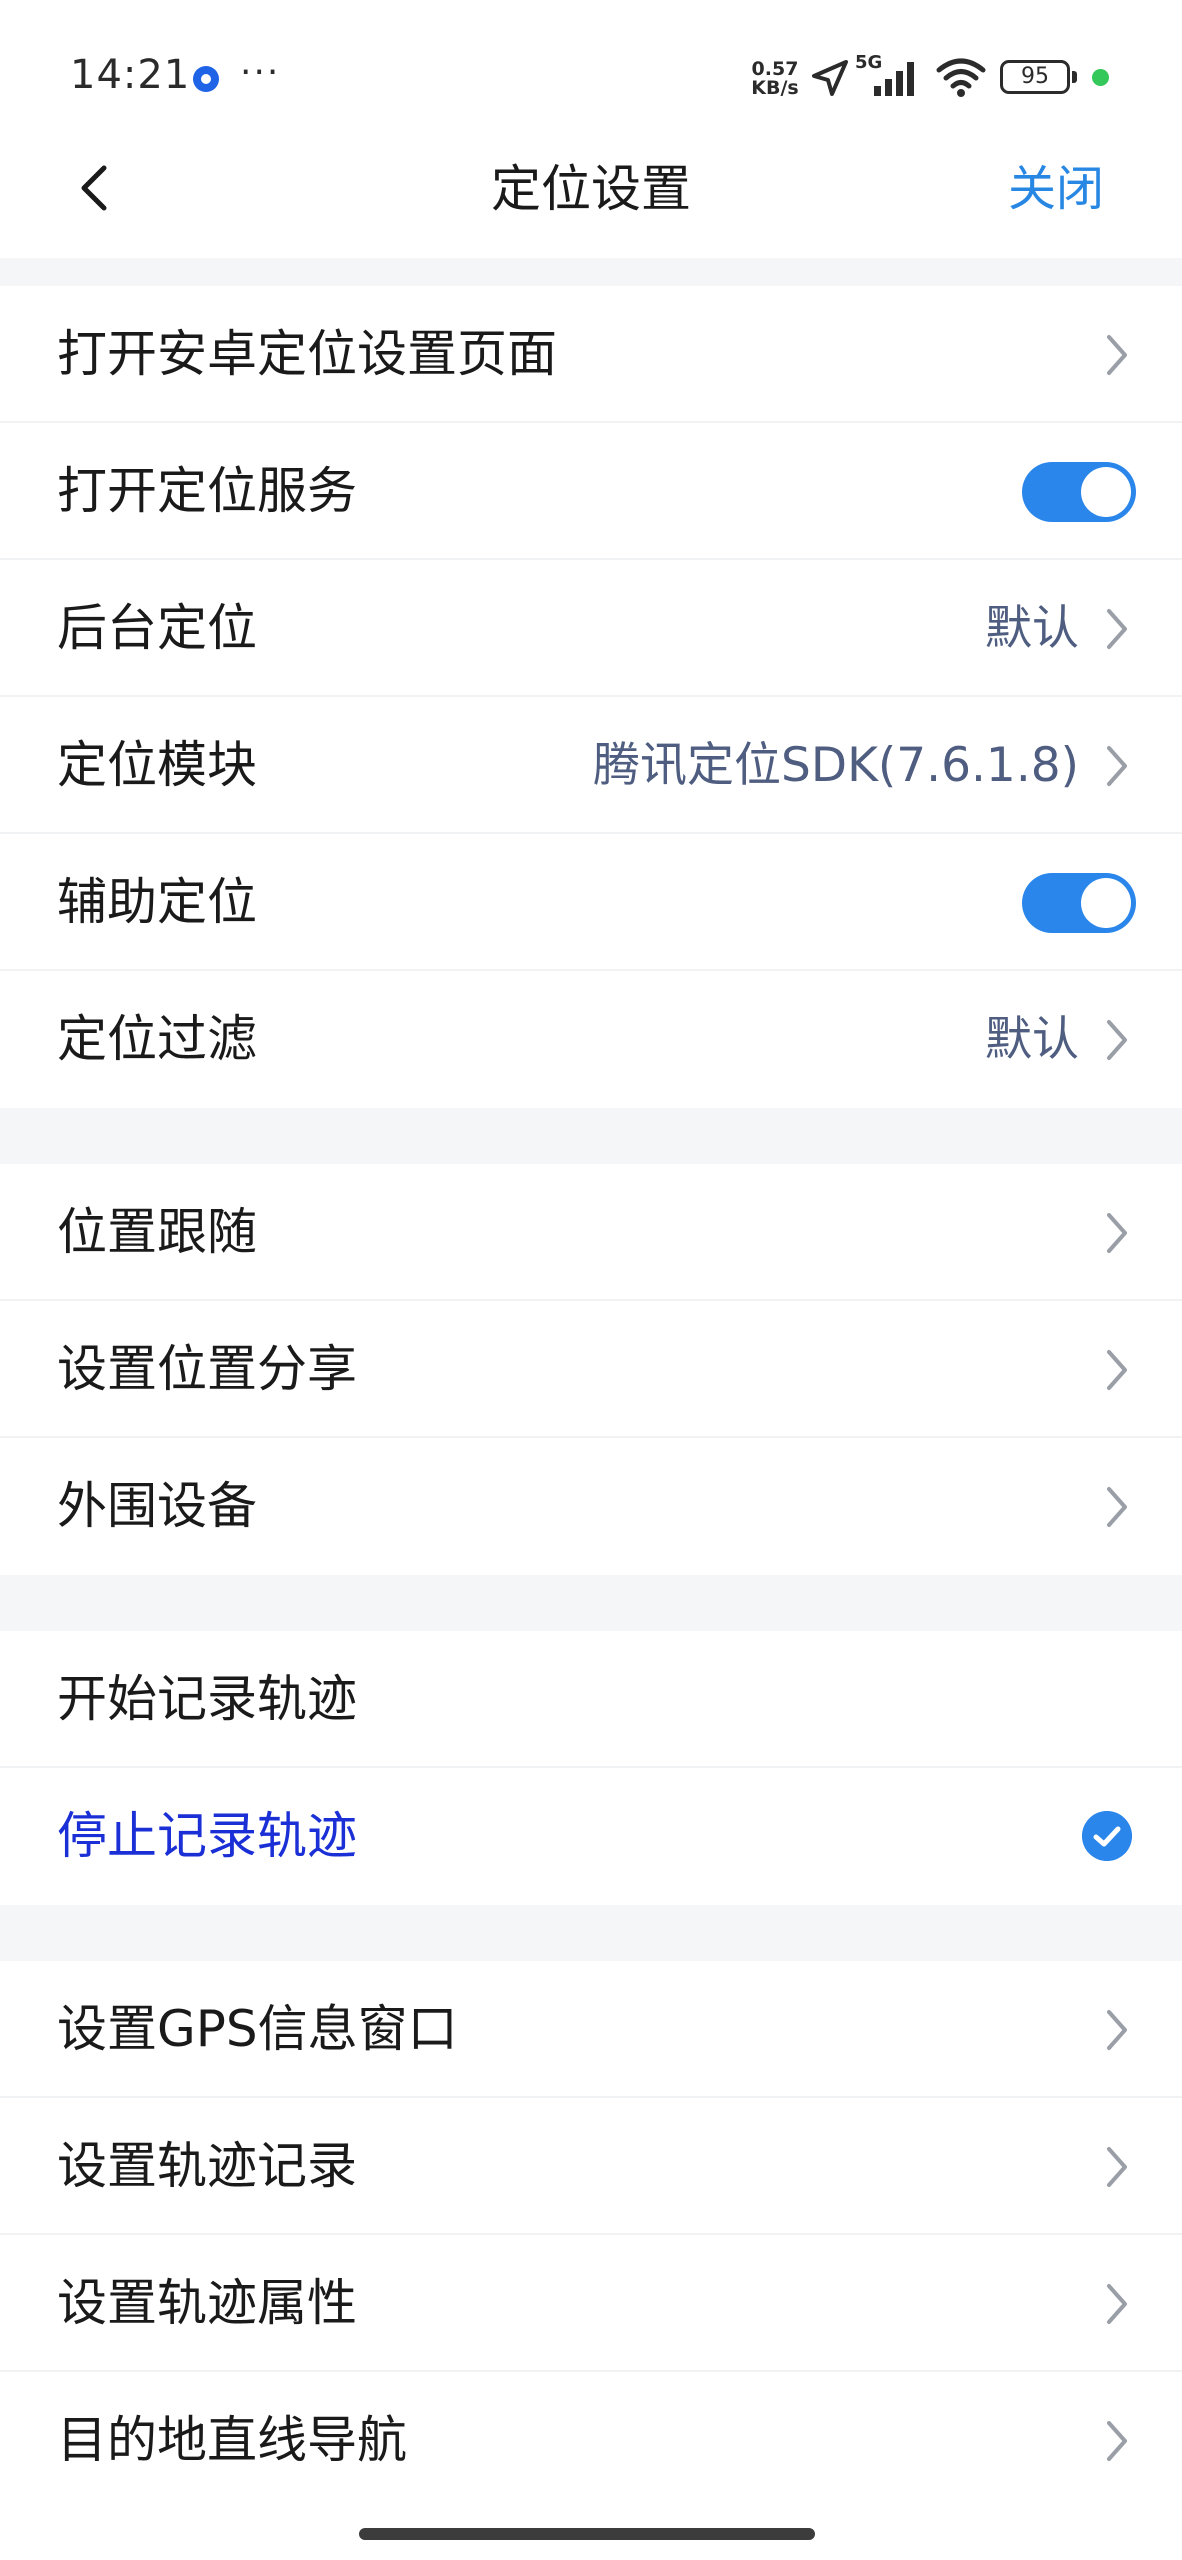 The width and height of the screenshot is (1182, 2560). I want to click on stop-track-record-row: 停止记录轨迹, so click(591, 1836).